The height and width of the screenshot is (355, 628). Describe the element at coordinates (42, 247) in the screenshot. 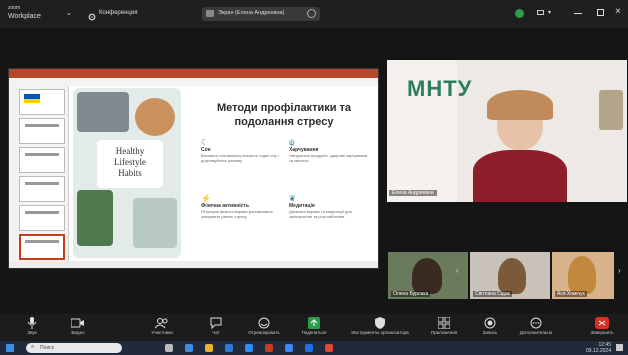

I see `slide-thumbnail-active` at that location.